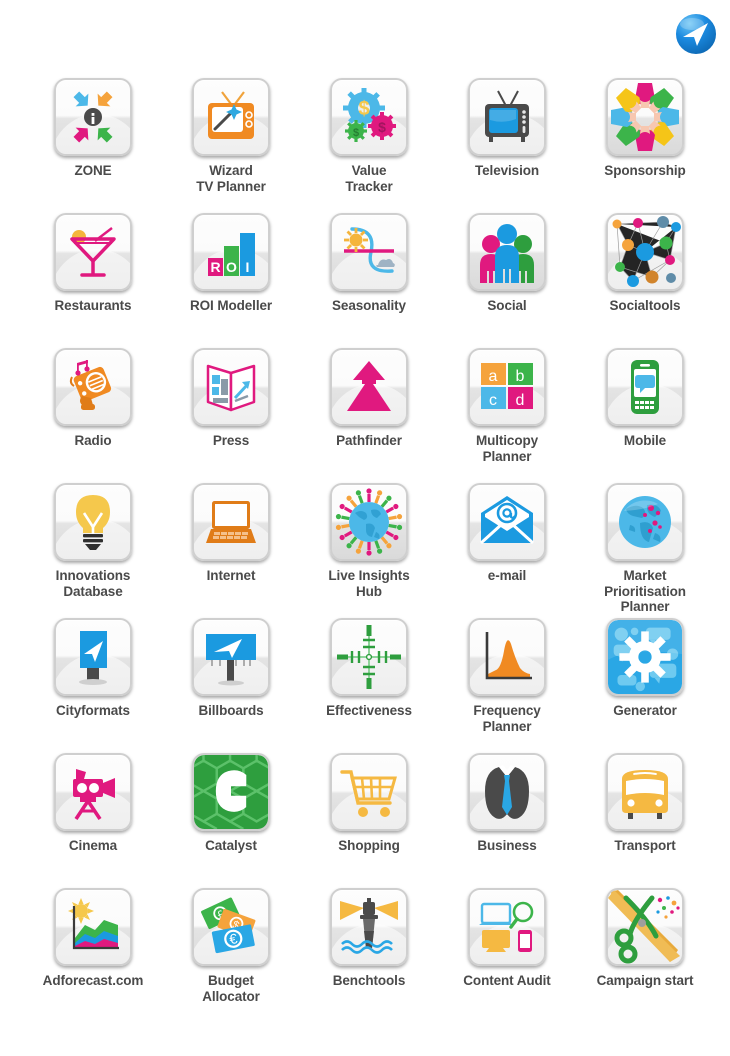  Describe the element at coordinates (645, 792) in the screenshot. I see `bus-icon` at that location.